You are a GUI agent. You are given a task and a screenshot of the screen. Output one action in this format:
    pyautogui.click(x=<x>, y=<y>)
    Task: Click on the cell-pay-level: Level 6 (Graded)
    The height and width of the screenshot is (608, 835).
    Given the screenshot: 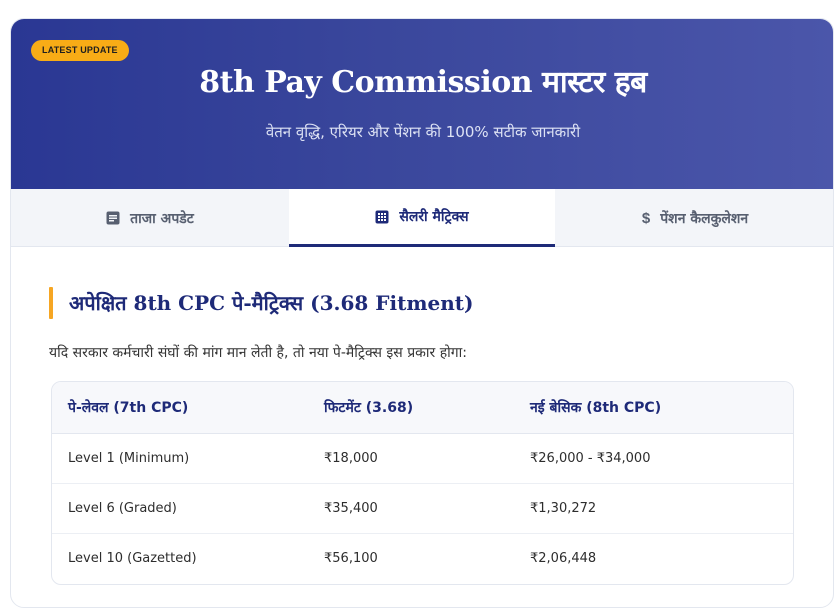 What is the action you would take?
    pyautogui.click(x=122, y=508)
    